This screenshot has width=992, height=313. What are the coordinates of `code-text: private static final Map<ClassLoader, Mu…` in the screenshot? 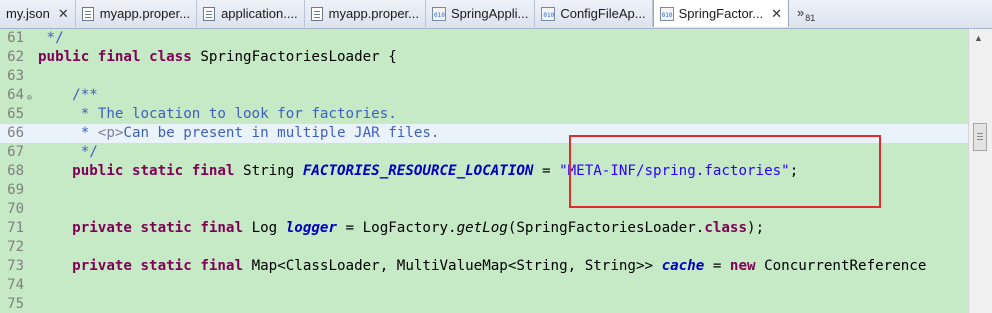 It's located at (499, 266).